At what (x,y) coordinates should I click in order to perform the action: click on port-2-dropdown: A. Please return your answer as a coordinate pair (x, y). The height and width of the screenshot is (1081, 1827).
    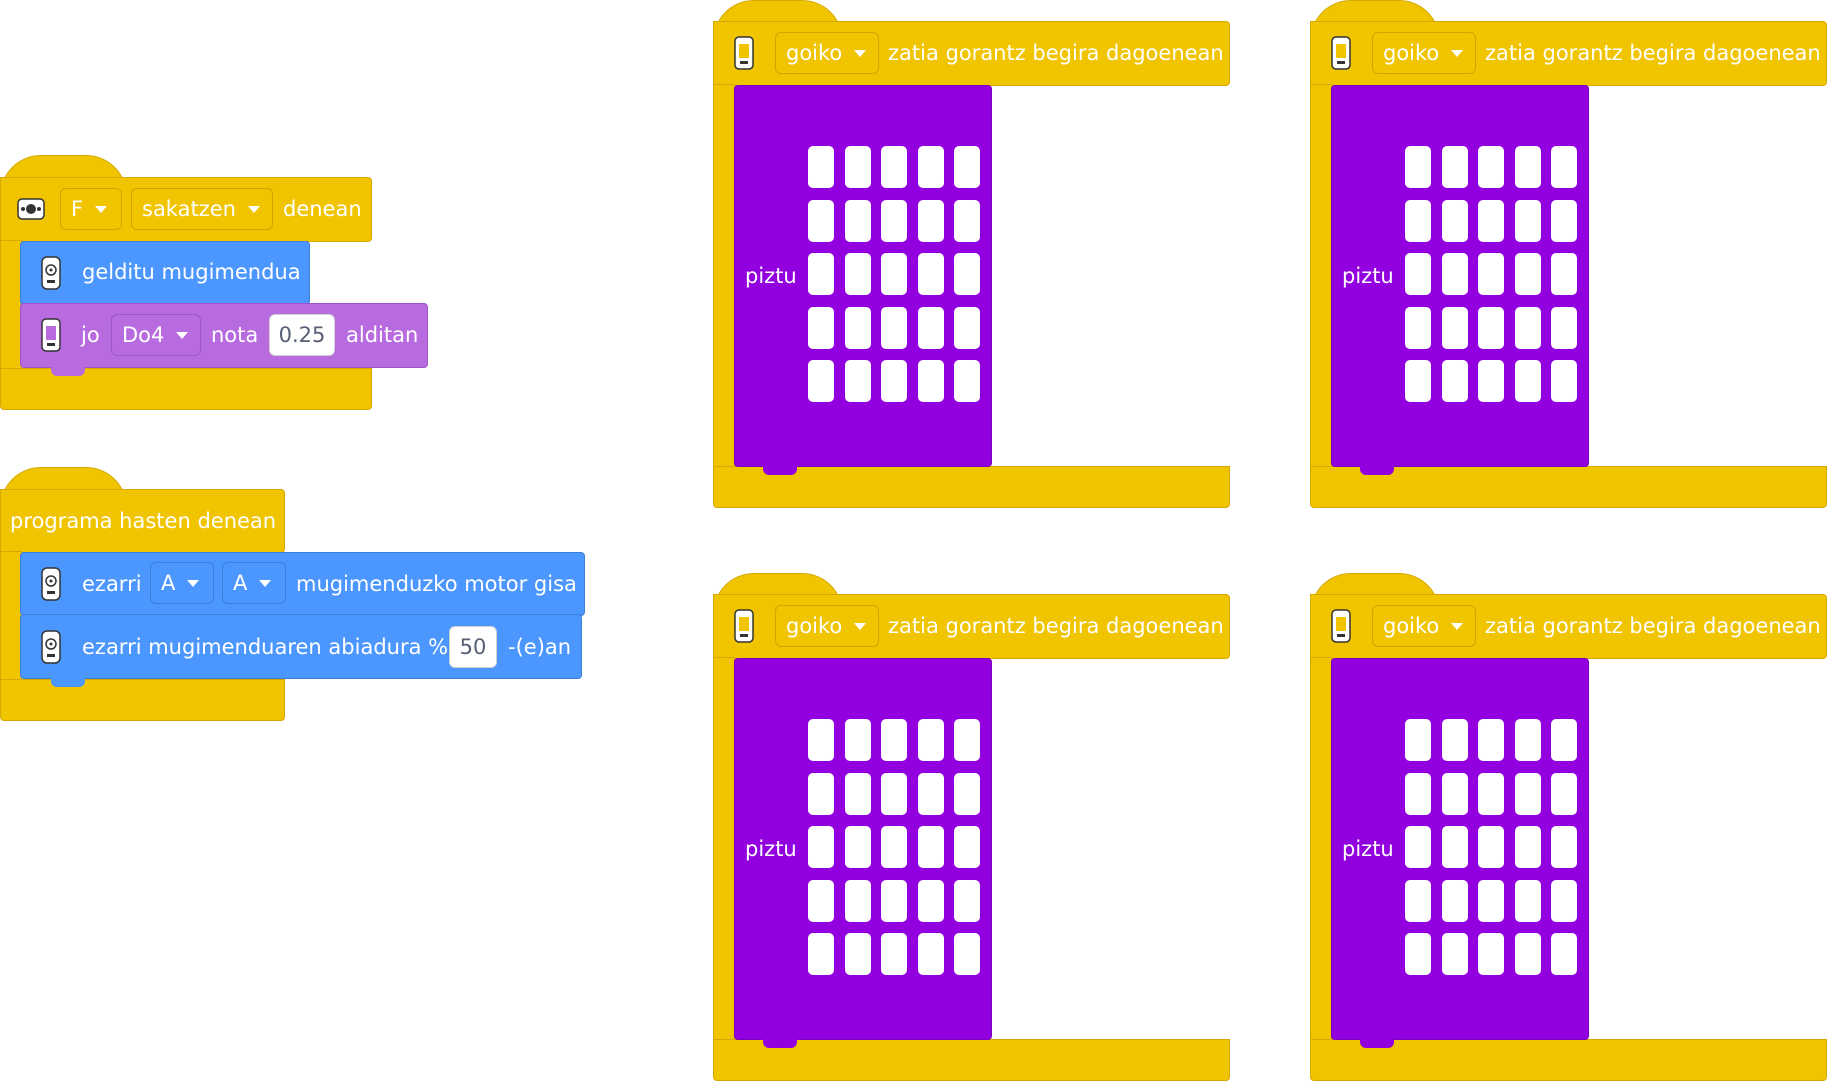
    Looking at the image, I should click on (254, 583).